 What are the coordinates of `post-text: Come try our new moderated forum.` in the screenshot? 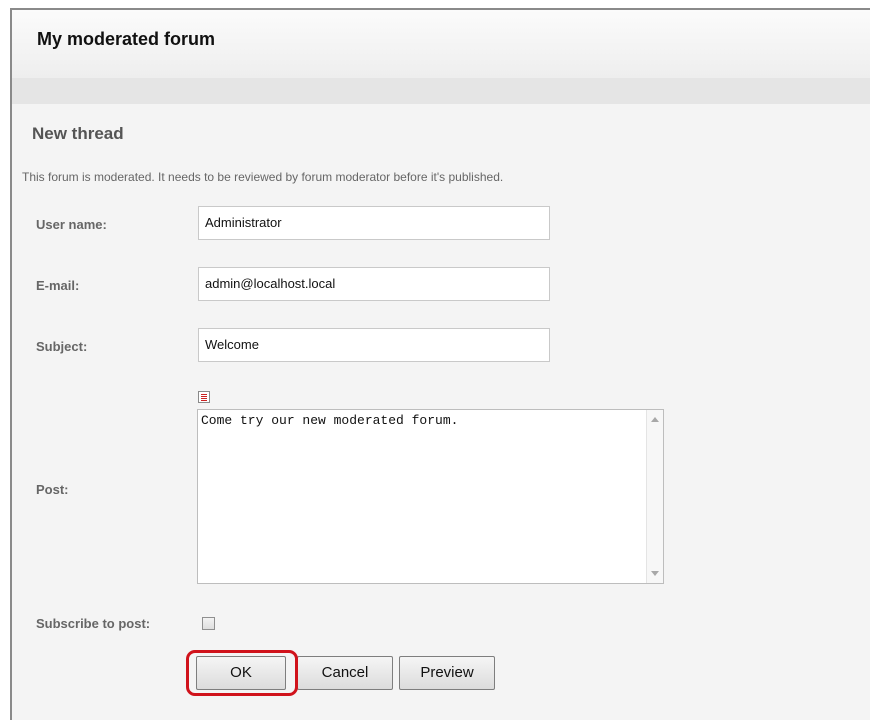 It's located at (330, 420).